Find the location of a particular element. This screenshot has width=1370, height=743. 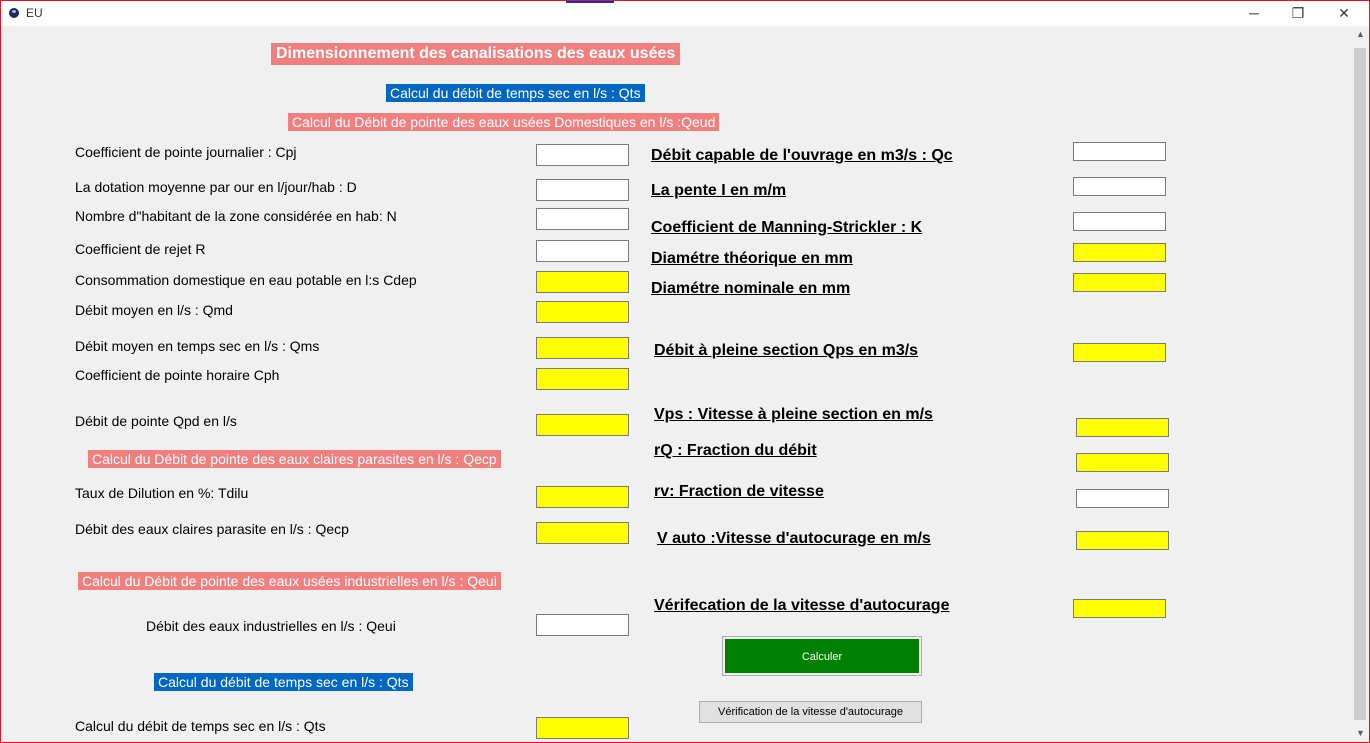

input-coef-rejet is located at coordinates (582, 251).